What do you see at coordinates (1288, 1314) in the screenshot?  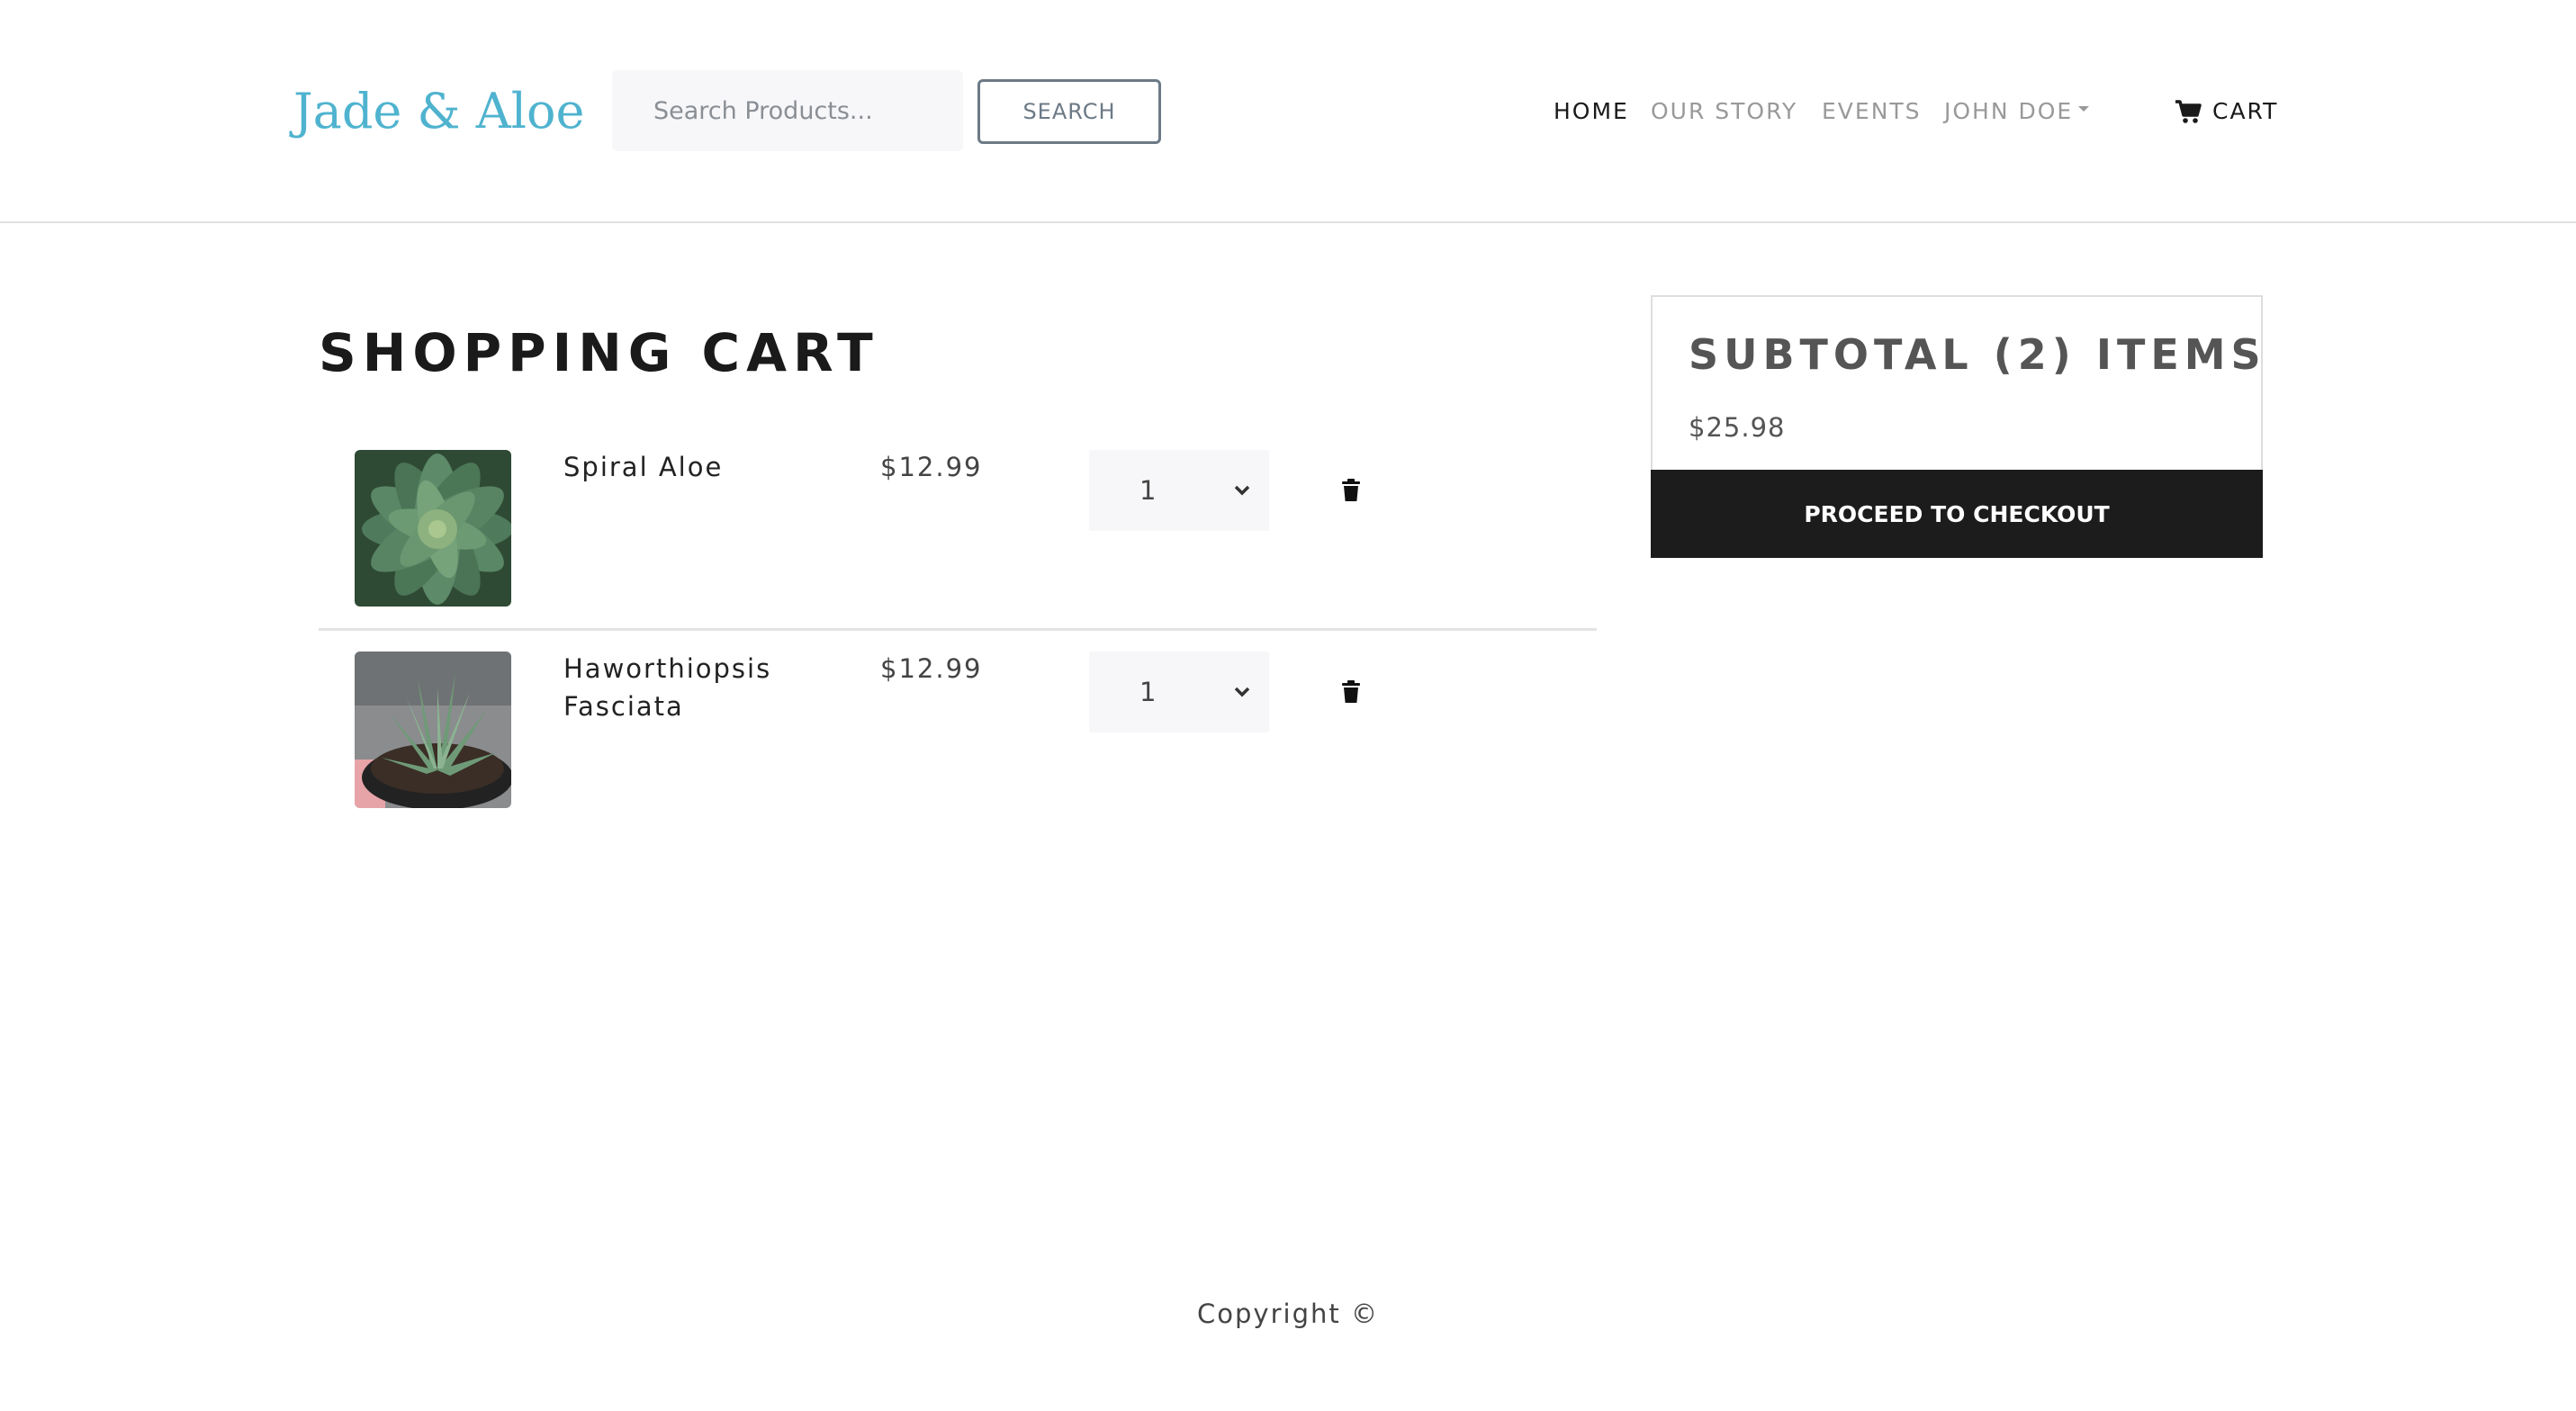 I see `footer-copyright: Copyright ©` at bounding box center [1288, 1314].